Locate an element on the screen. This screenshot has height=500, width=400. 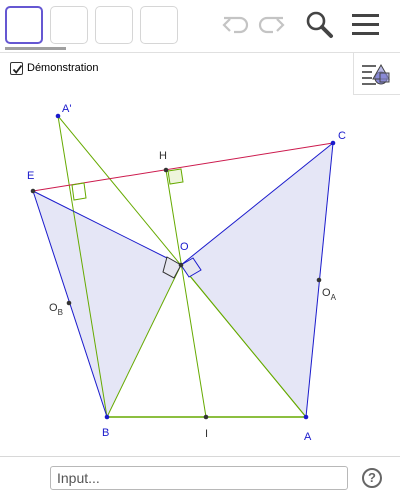
toolbar is located at coordinates (200, 26).